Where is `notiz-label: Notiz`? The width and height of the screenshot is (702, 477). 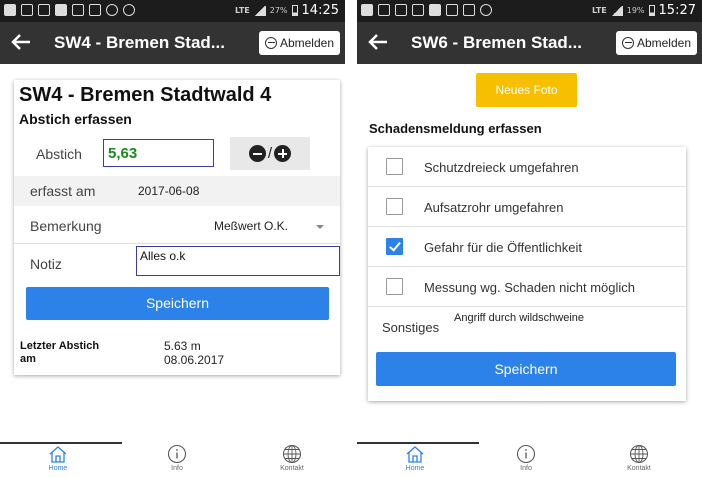 notiz-label: Notiz is located at coordinates (46, 264).